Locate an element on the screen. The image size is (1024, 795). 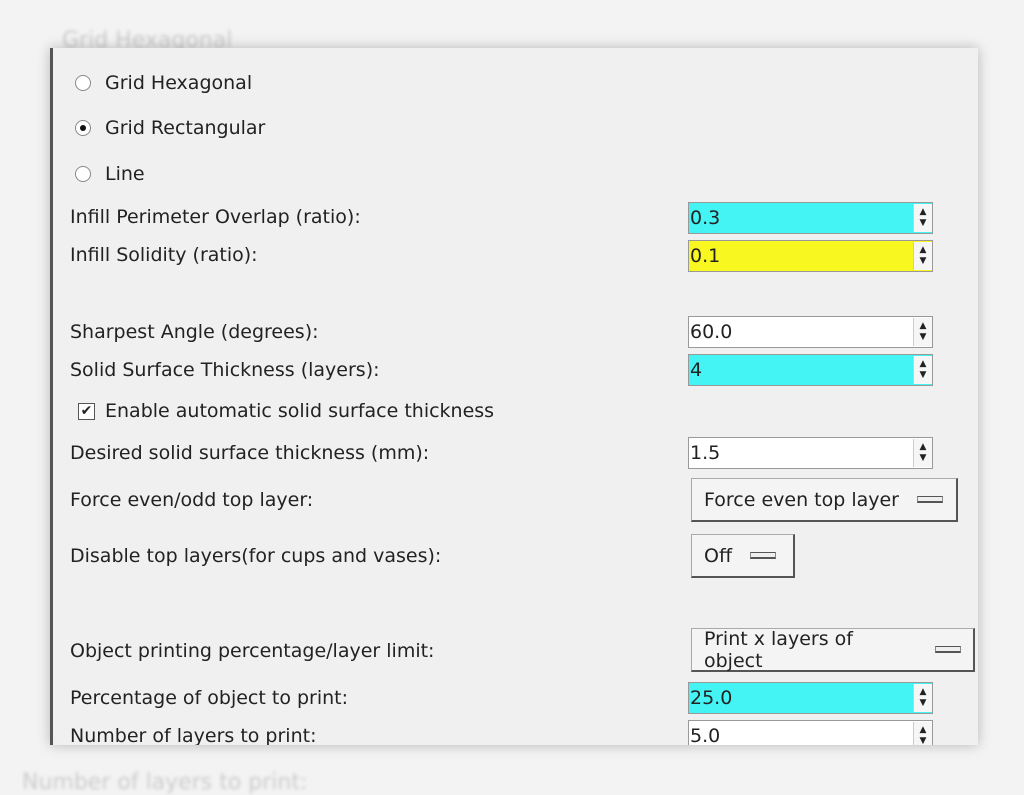
background-label: Number of layers to print: is located at coordinates (165, 782).